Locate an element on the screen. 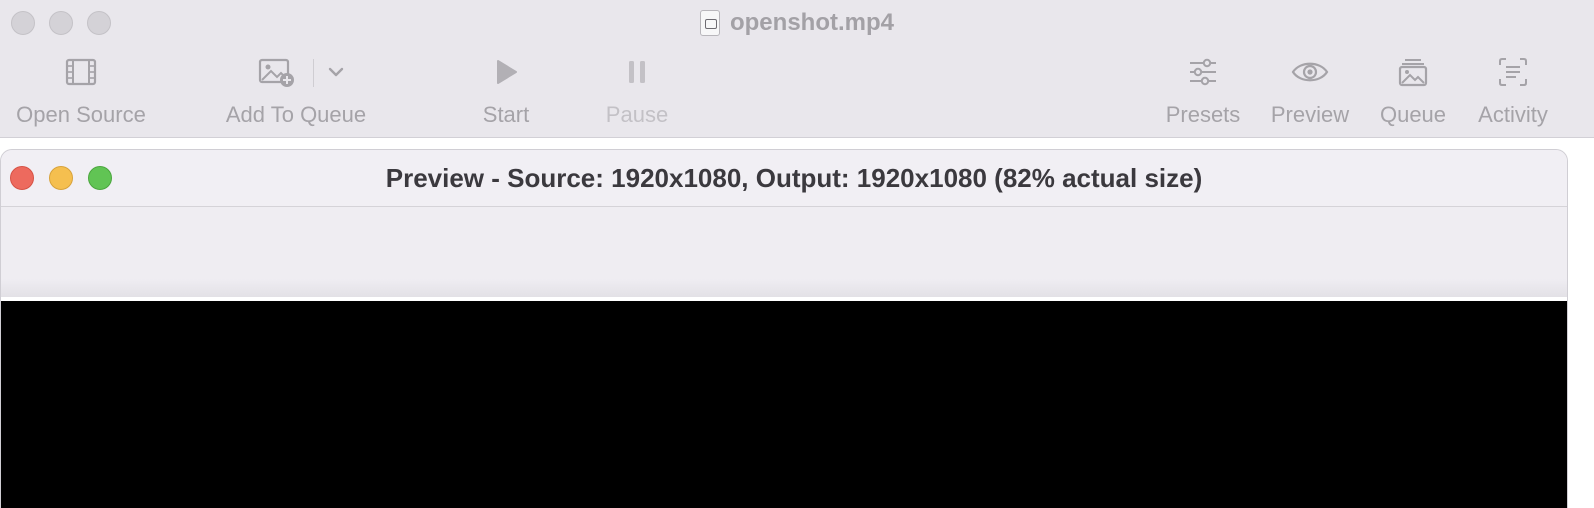  activity-icon is located at coordinates (1513, 72).